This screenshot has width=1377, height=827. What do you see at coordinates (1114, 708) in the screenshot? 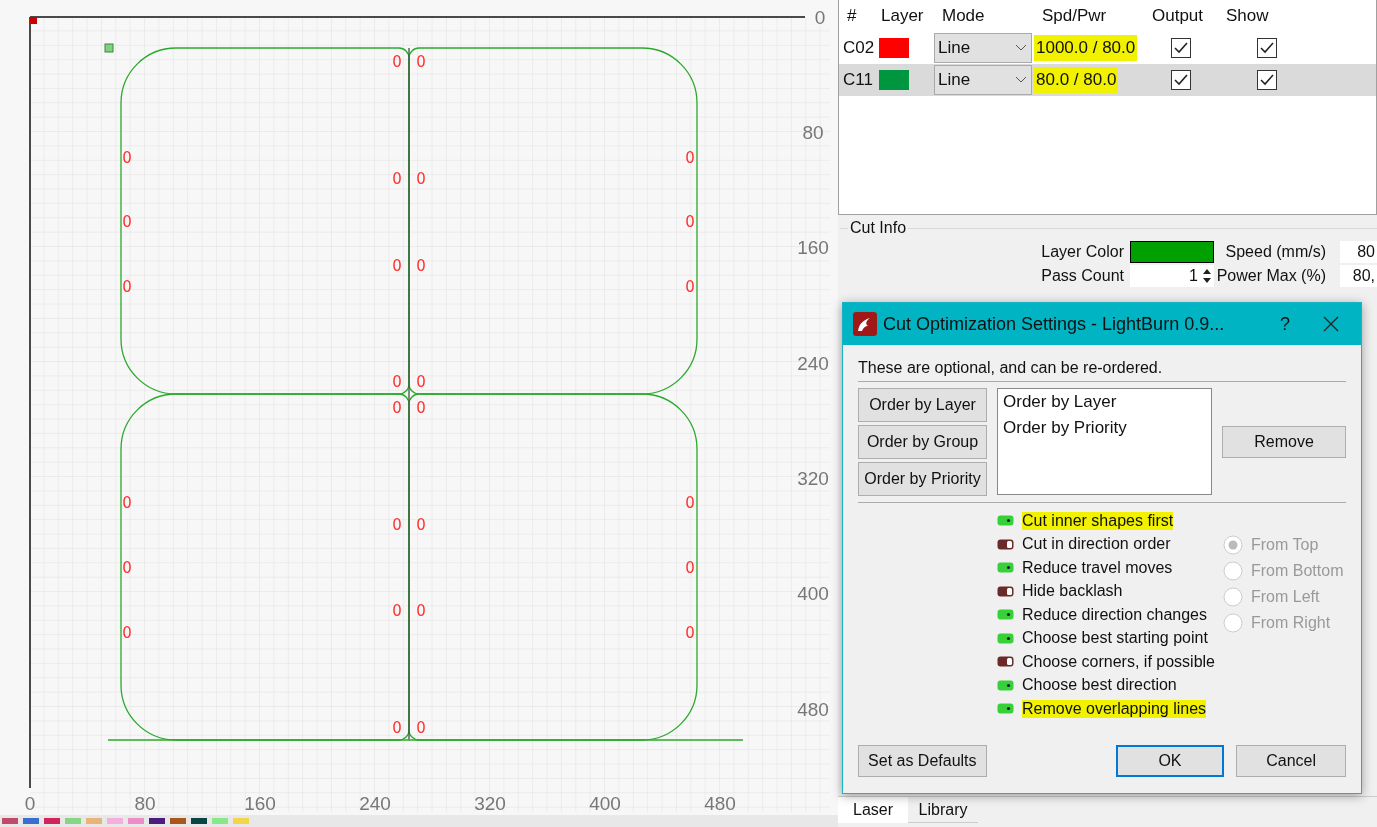
I see `option-label: Remove overlapping lines` at bounding box center [1114, 708].